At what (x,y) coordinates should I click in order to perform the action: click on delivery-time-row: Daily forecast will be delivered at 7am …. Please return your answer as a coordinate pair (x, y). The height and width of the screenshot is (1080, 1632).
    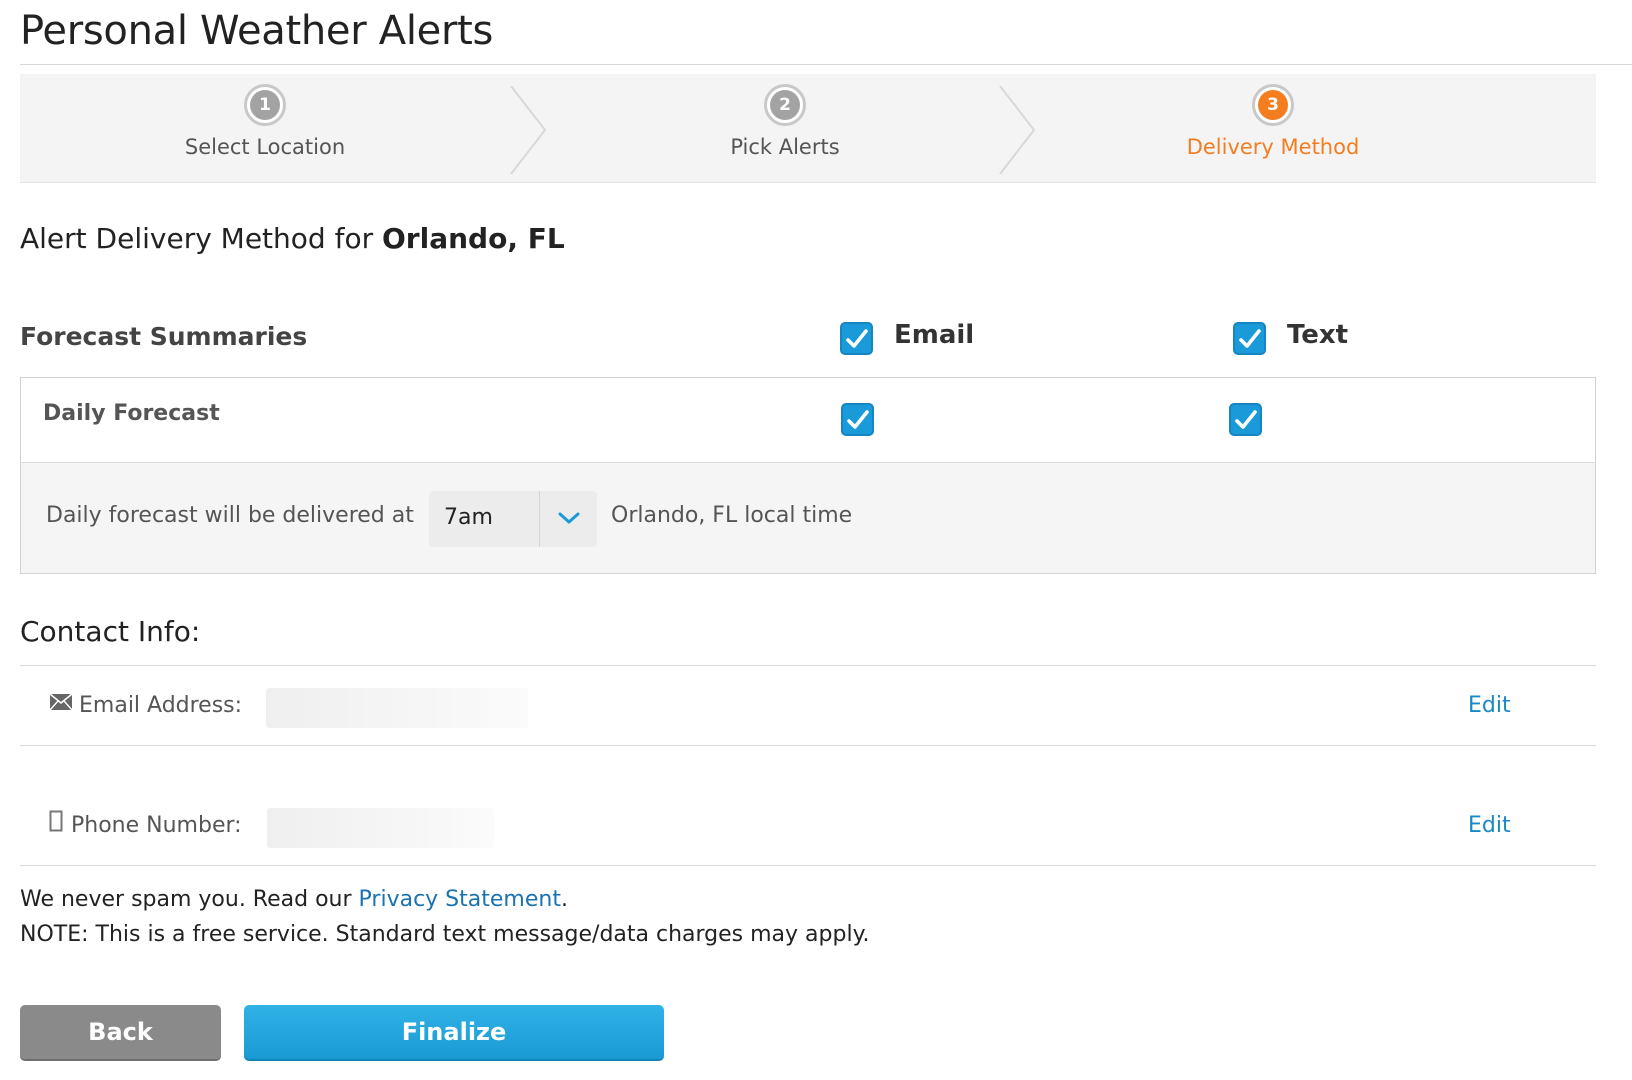
    Looking at the image, I should click on (808, 518).